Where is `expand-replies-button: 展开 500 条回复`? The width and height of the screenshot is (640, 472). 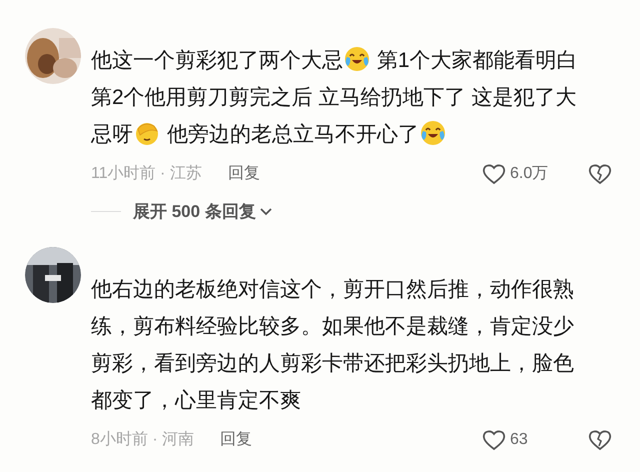
expand-replies-button: 展开 500 条回复 is located at coordinates (202, 211).